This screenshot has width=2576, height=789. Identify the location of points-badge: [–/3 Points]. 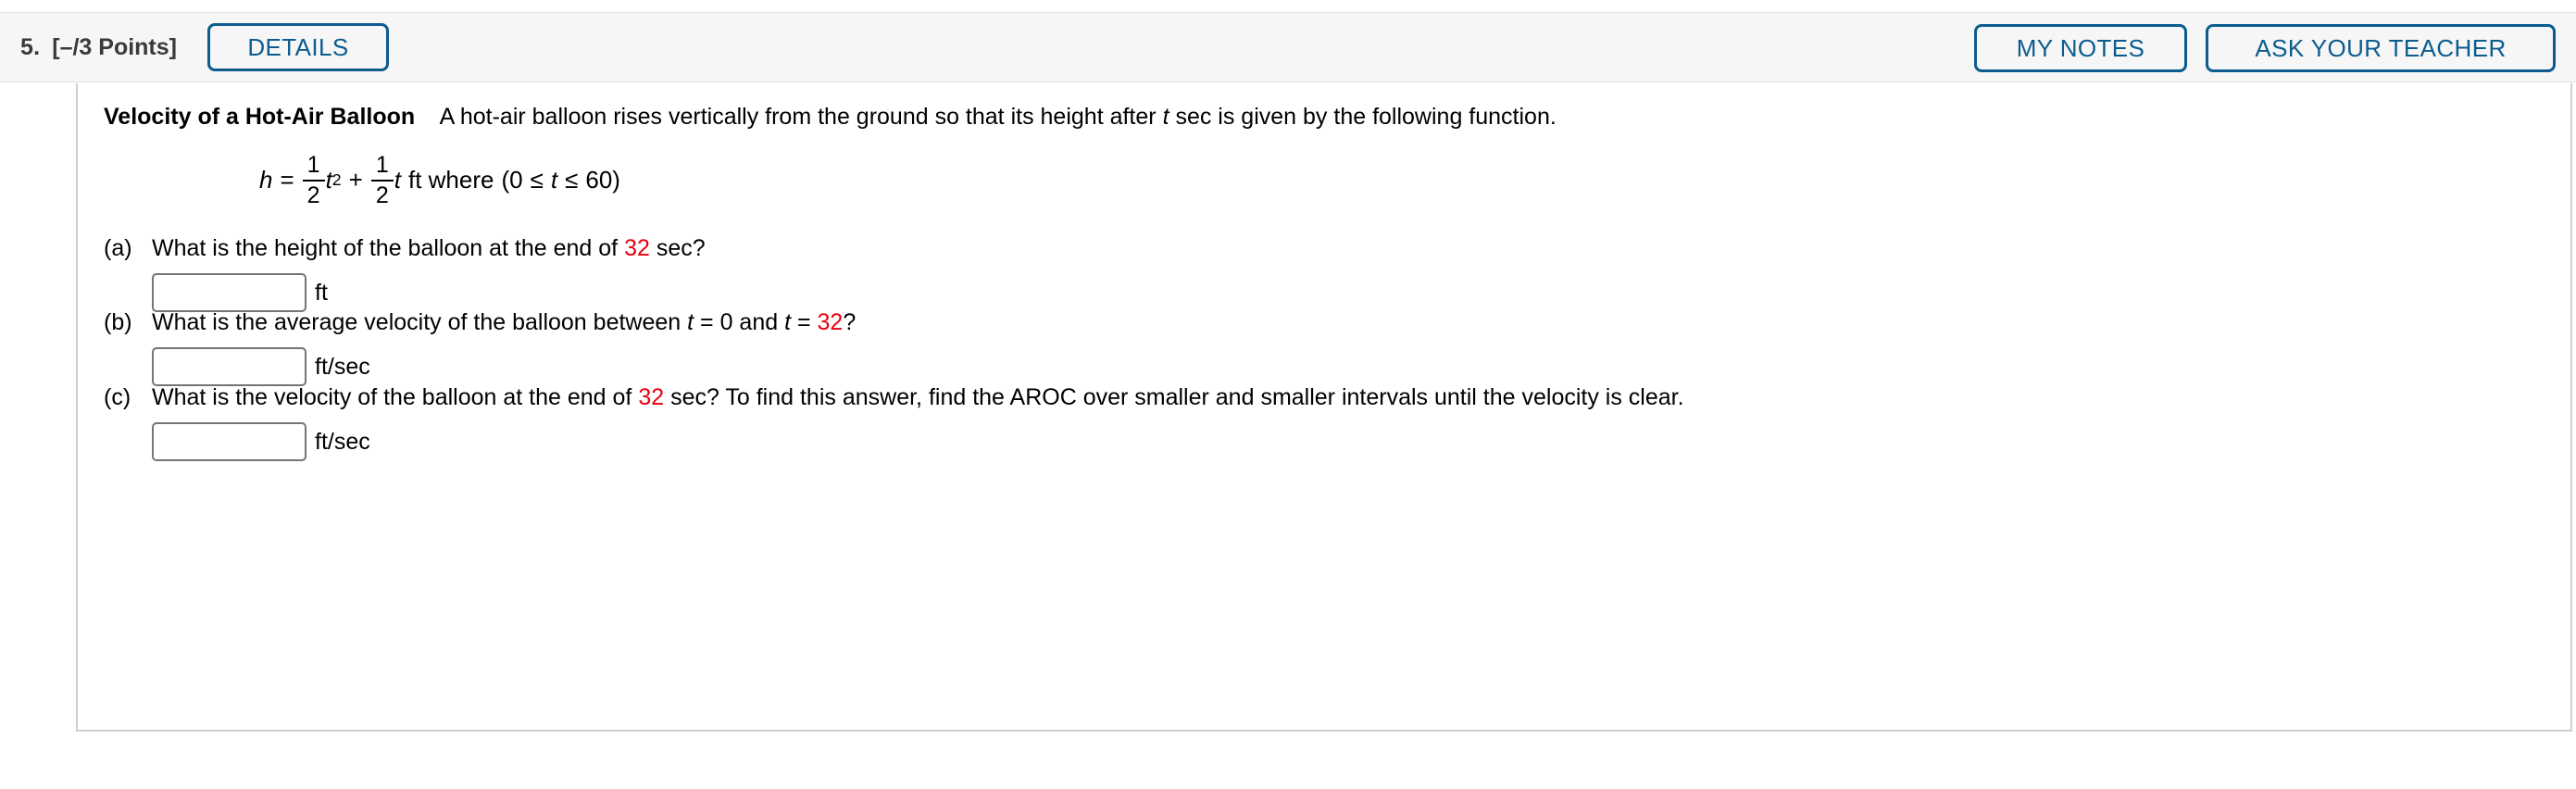
(114, 46).